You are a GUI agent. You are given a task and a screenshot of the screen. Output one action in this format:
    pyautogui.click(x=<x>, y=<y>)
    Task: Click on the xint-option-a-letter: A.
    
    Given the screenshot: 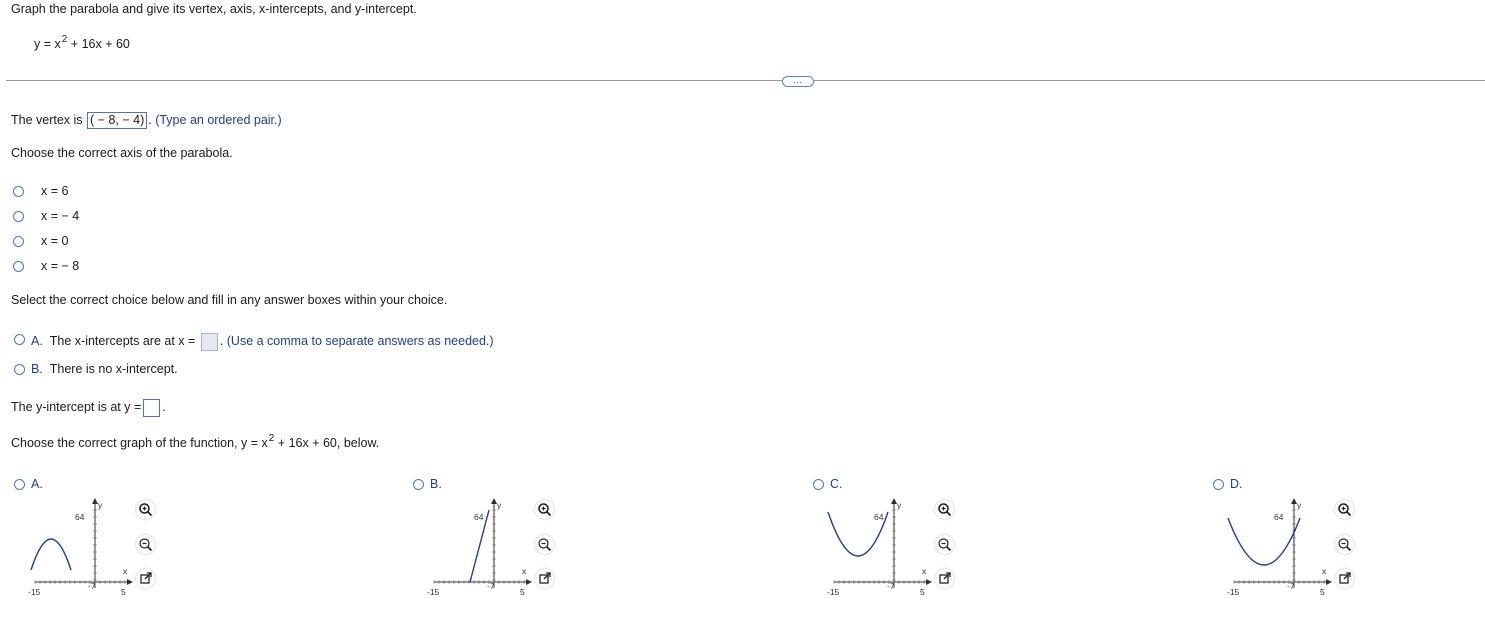 What is the action you would take?
    pyautogui.click(x=37, y=341)
    